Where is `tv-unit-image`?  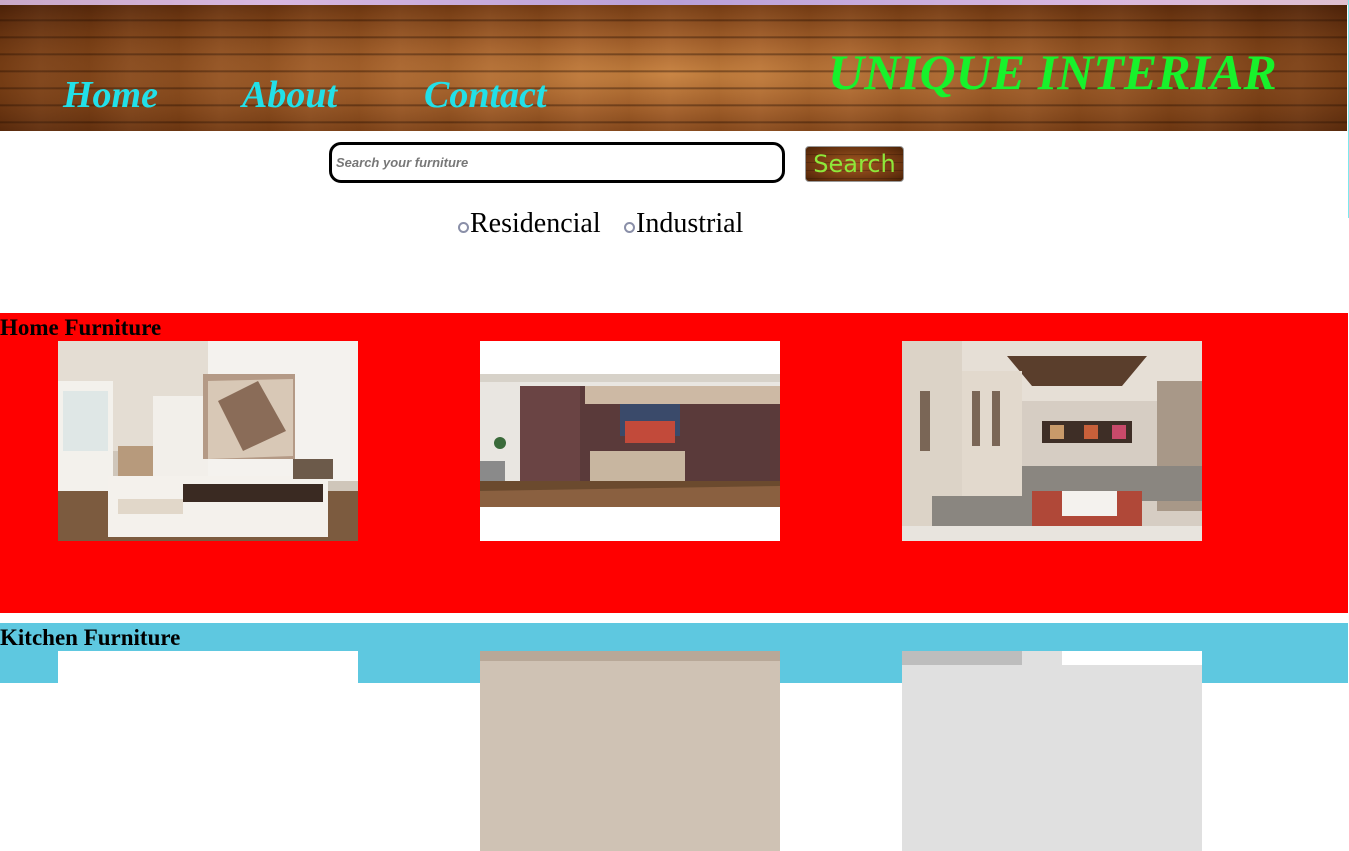
tv-unit-image is located at coordinates (208, 441).